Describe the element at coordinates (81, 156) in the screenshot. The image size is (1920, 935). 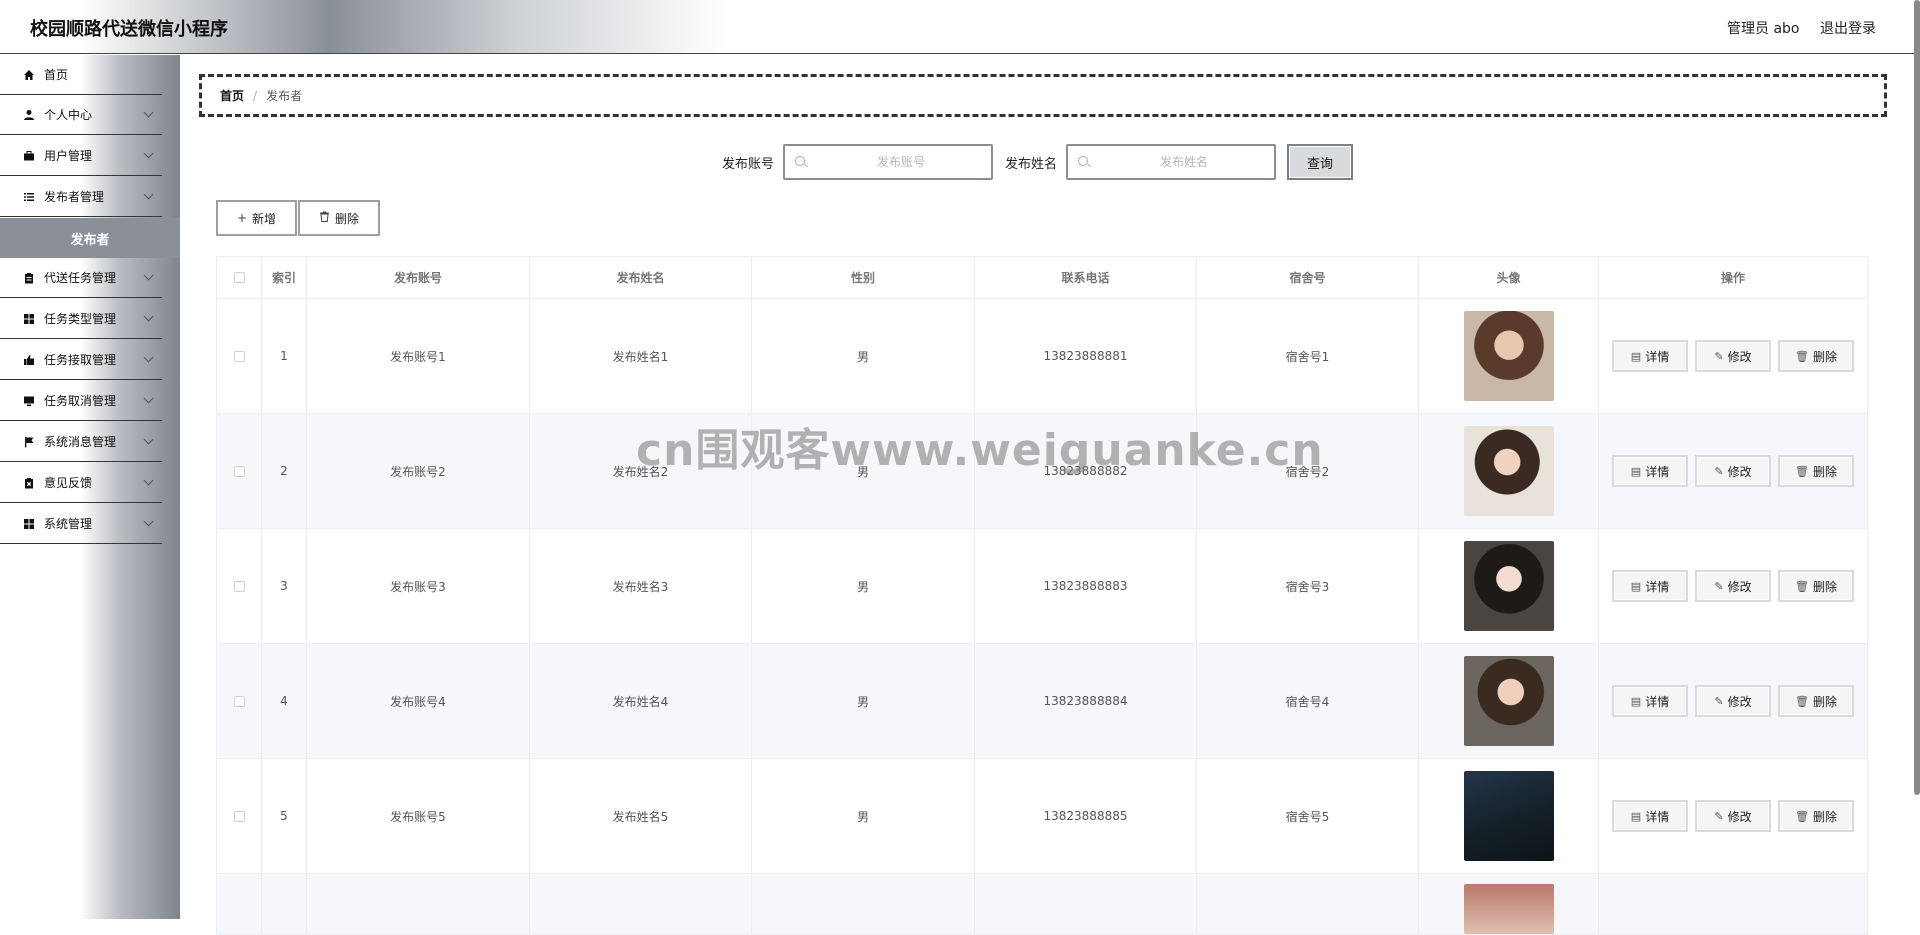
I see `sidebar-item-users: 用户管理` at that location.